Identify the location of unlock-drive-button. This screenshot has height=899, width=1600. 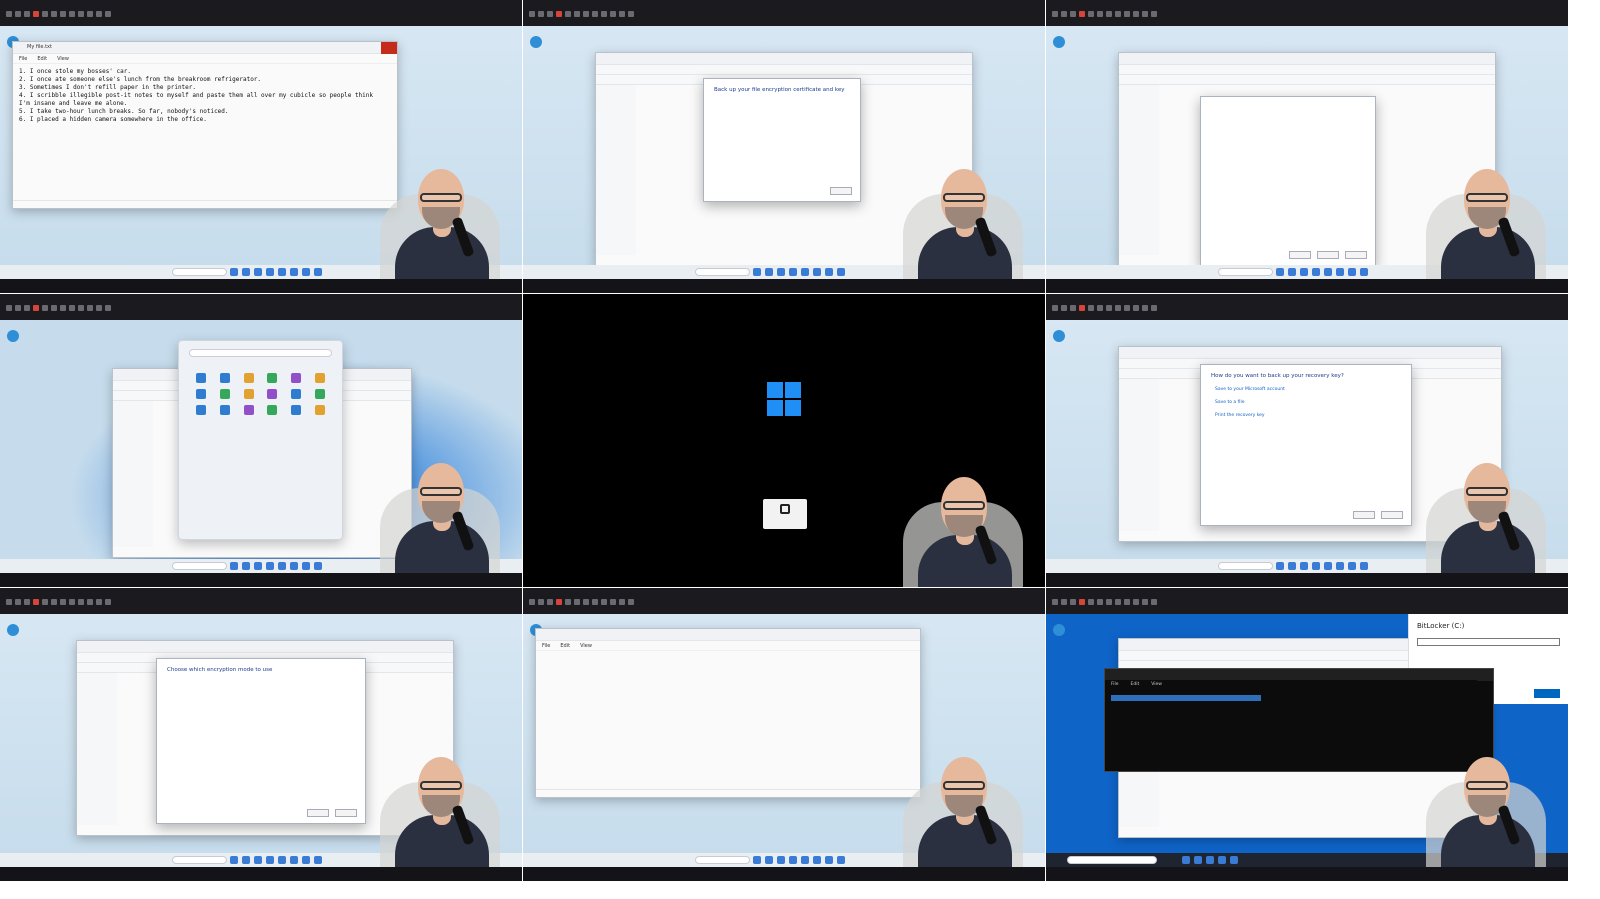
(785, 514).